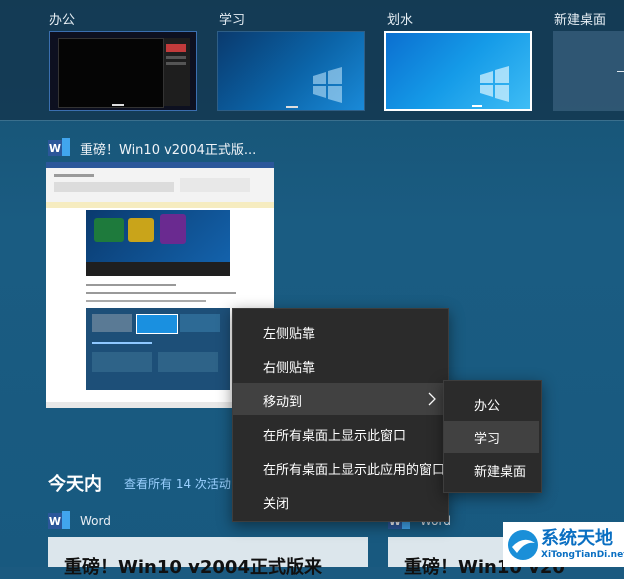  What do you see at coordinates (340, 503) in the screenshot?
I see `menu-item-close: 关闭` at bounding box center [340, 503].